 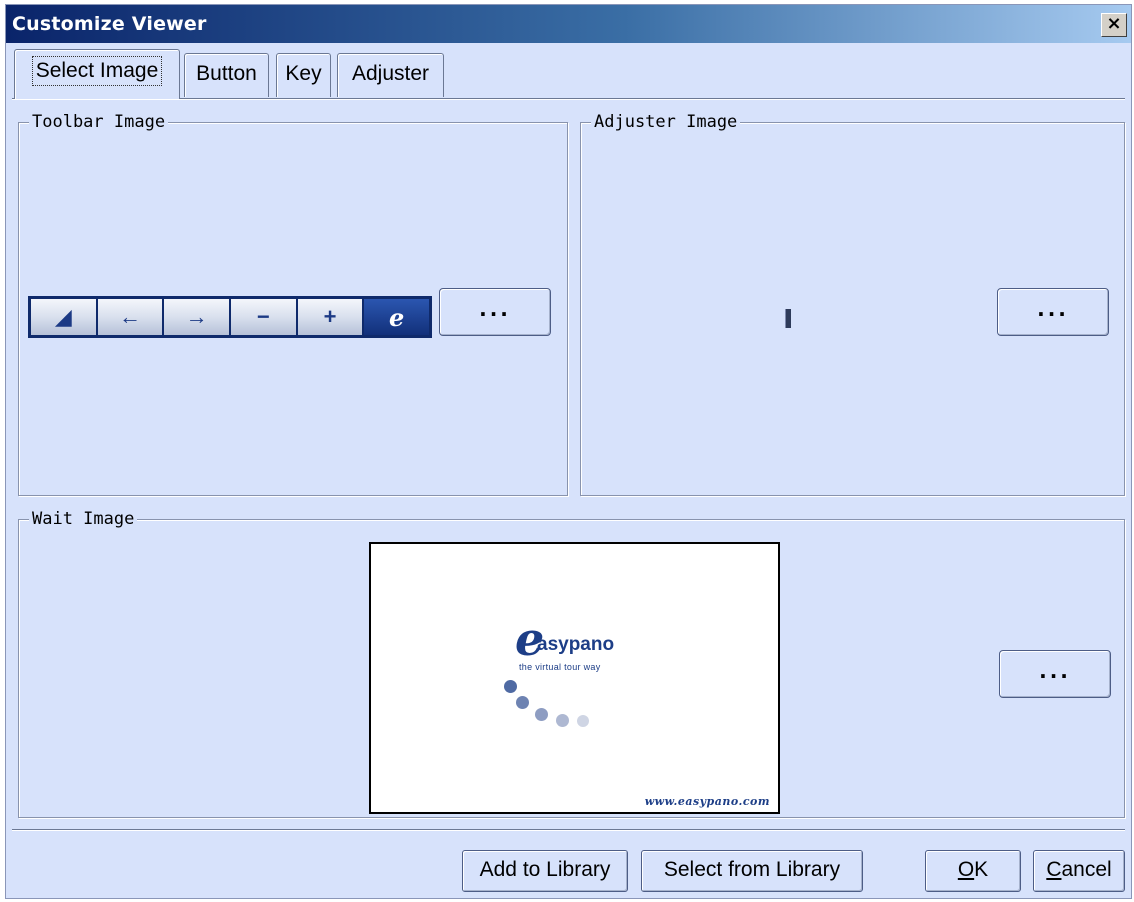 What do you see at coordinates (1086, 869) in the screenshot?
I see `cancel-label-rest: ancel` at bounding box center [1086, 869].